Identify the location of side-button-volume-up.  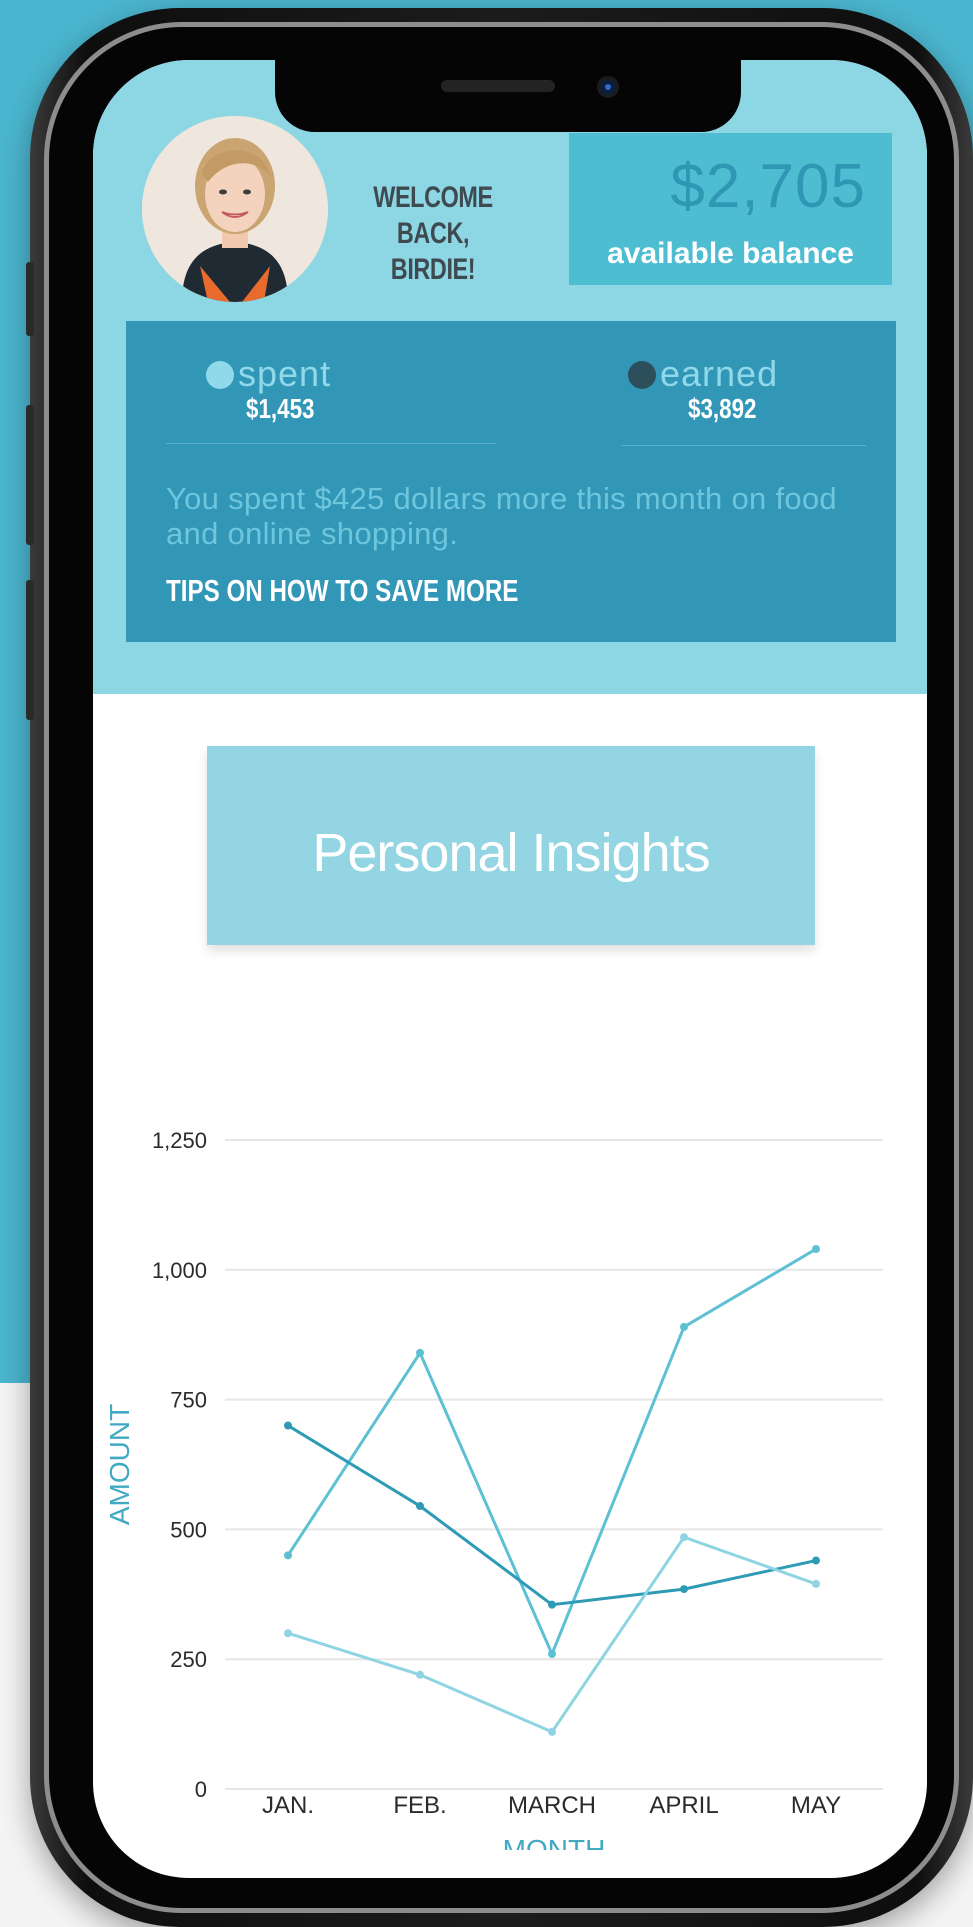
(30, 475).